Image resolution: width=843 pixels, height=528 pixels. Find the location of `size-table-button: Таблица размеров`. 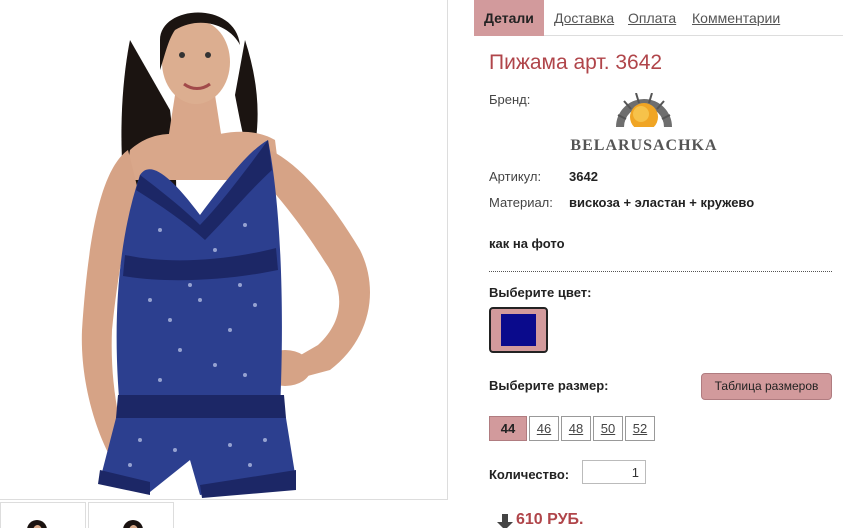

size-table-button: Таблица размеров is located at coordinates (766, 386).